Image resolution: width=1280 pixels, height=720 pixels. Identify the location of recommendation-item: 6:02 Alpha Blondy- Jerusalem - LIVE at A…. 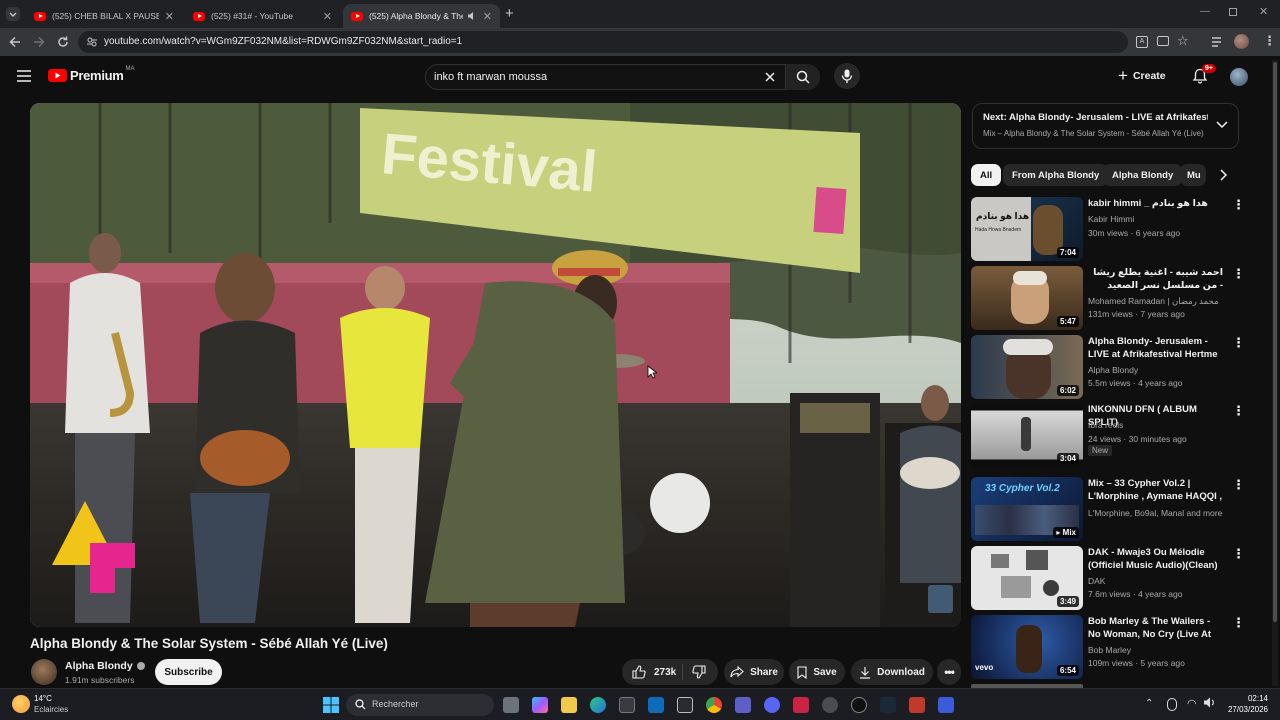
(1108, 367).